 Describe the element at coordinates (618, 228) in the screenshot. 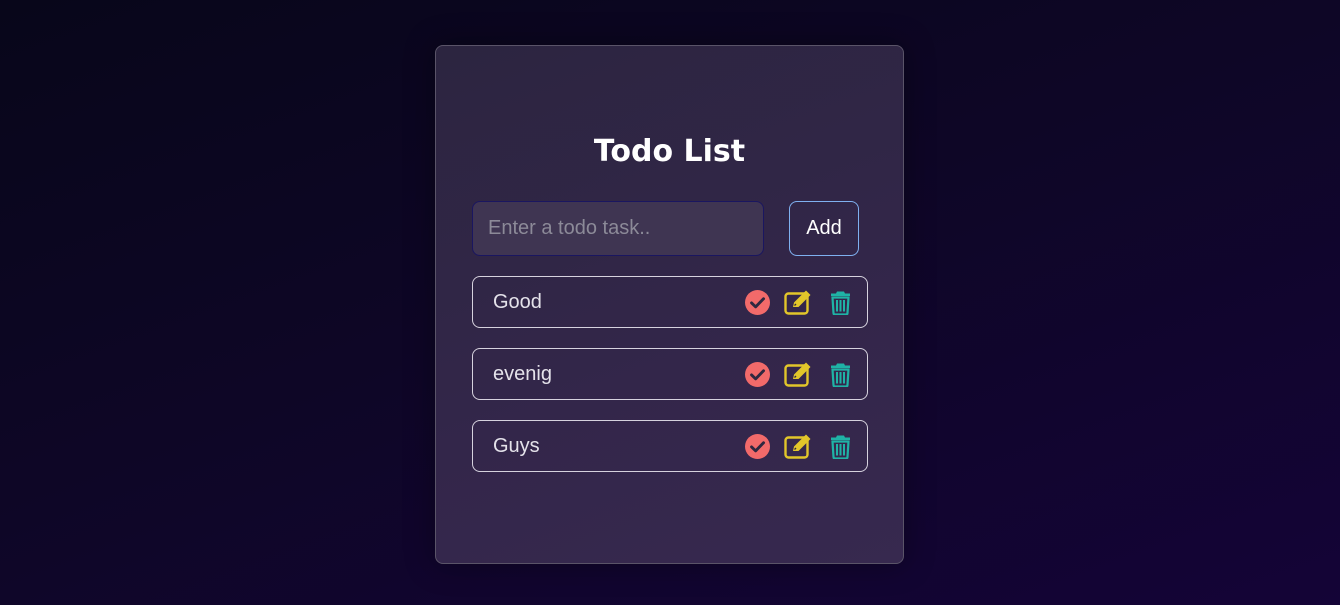

I see `todo-input` at that location.